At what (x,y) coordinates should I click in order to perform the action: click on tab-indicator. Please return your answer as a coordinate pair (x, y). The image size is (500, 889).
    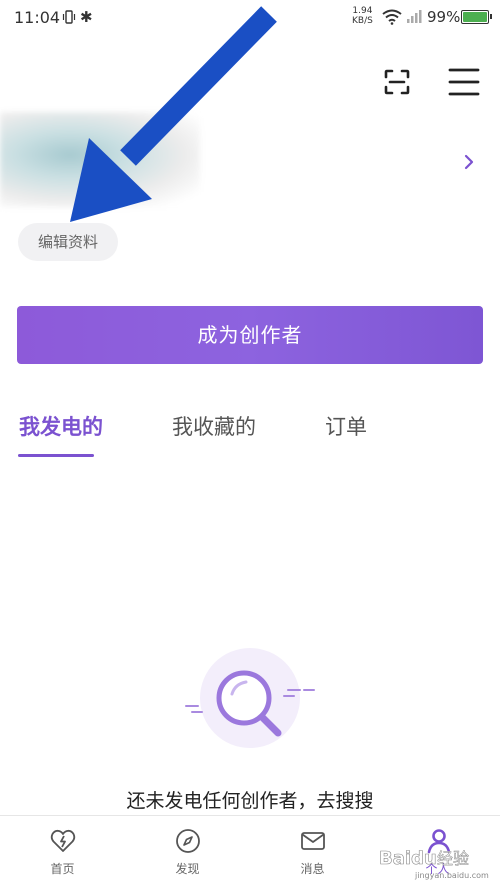
    Looking at the image, I should click on (56, 455).